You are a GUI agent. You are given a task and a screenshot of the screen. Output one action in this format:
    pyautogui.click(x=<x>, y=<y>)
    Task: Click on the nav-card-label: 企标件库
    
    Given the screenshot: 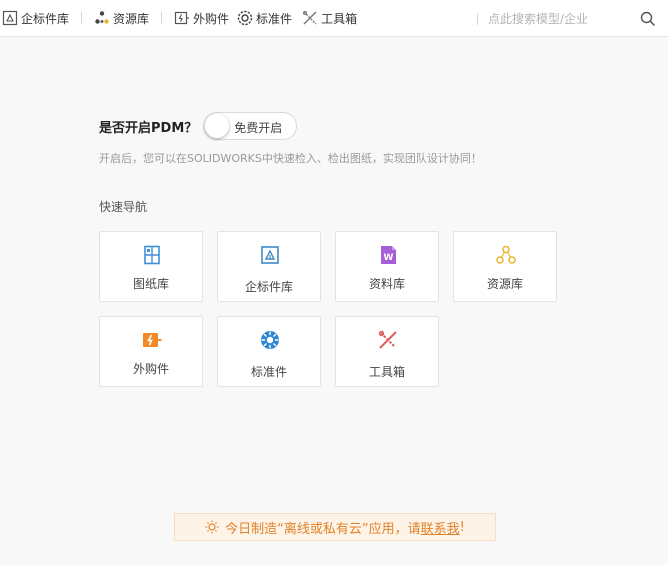 What is the action you would take?
    pyautogui.click(x=268, y=287)
    